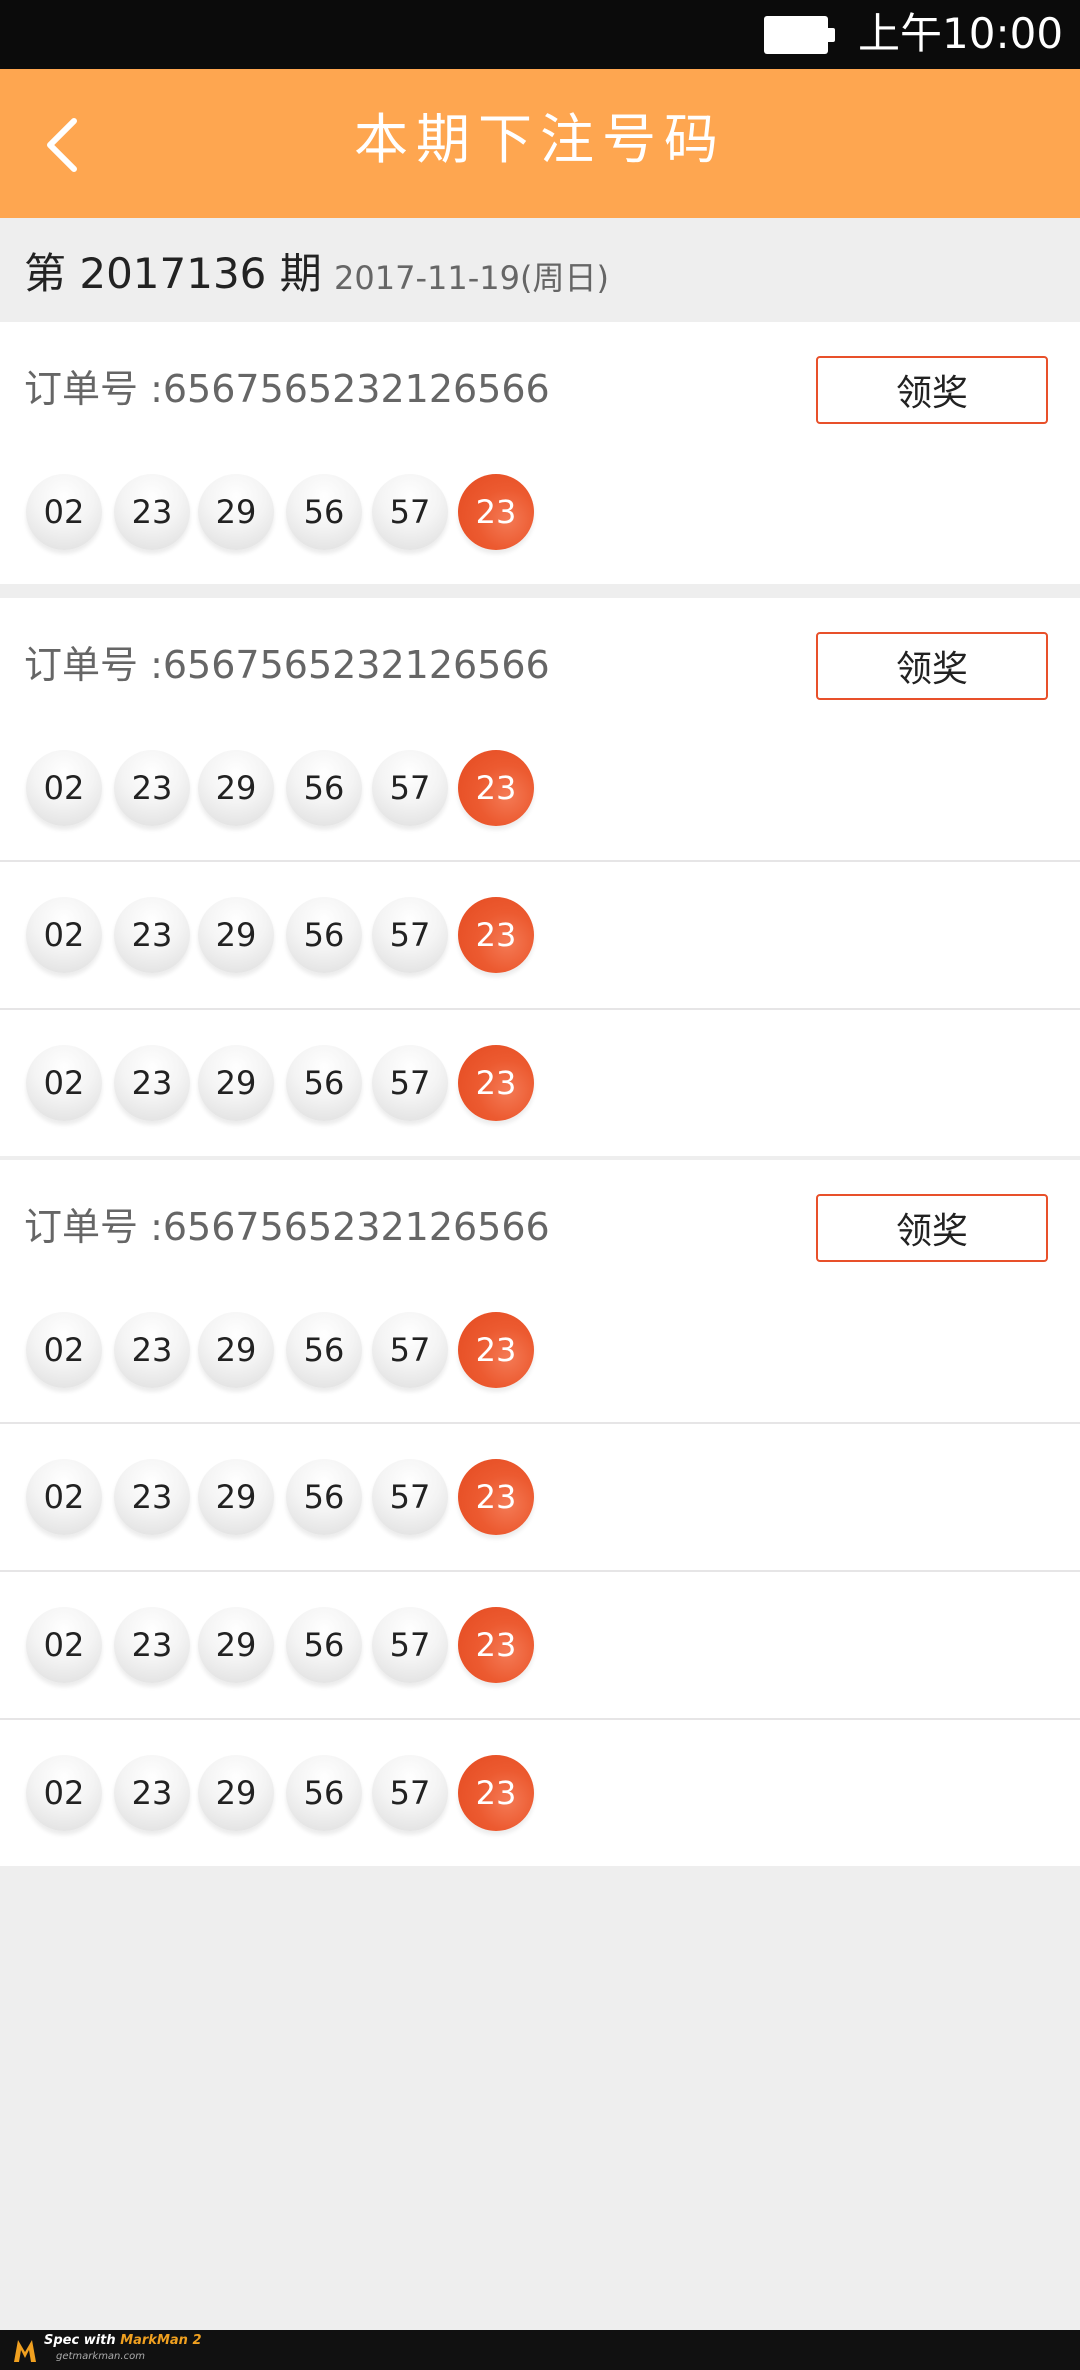 This screenshot has height=2370, width=1080. What do you see at coordinates (123, 2340) in the screenshot?
I see `footer-text: Spec with MarkMan 2` at bounding box center [123, 2340].